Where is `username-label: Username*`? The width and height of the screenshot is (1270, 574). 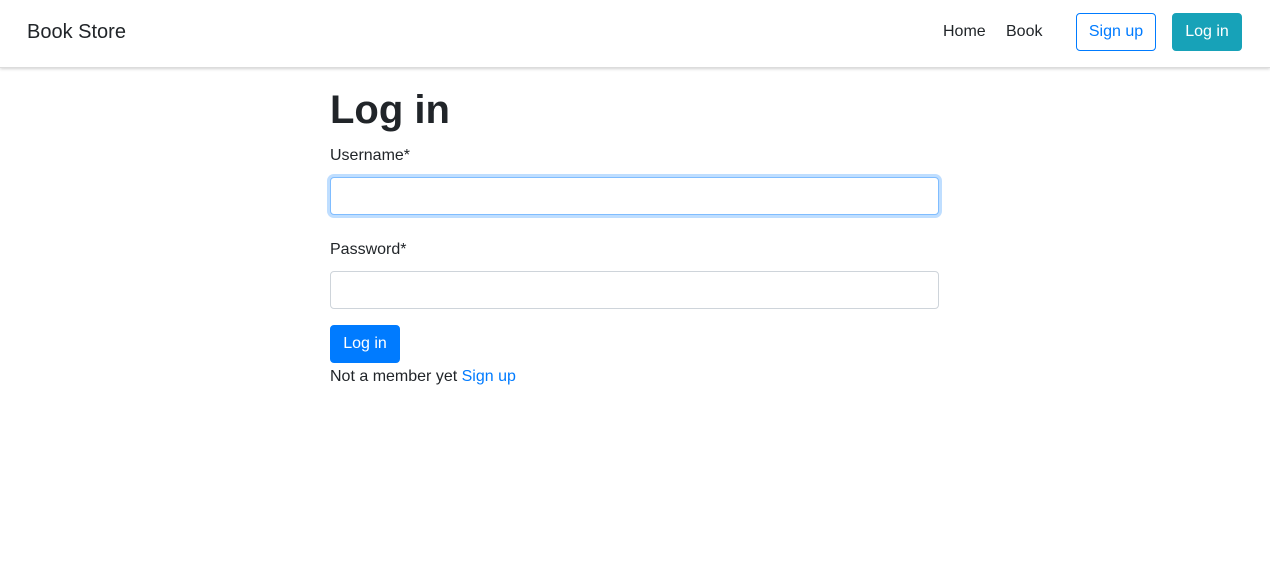 username-label: Username* is located at coordinates (370, 155).